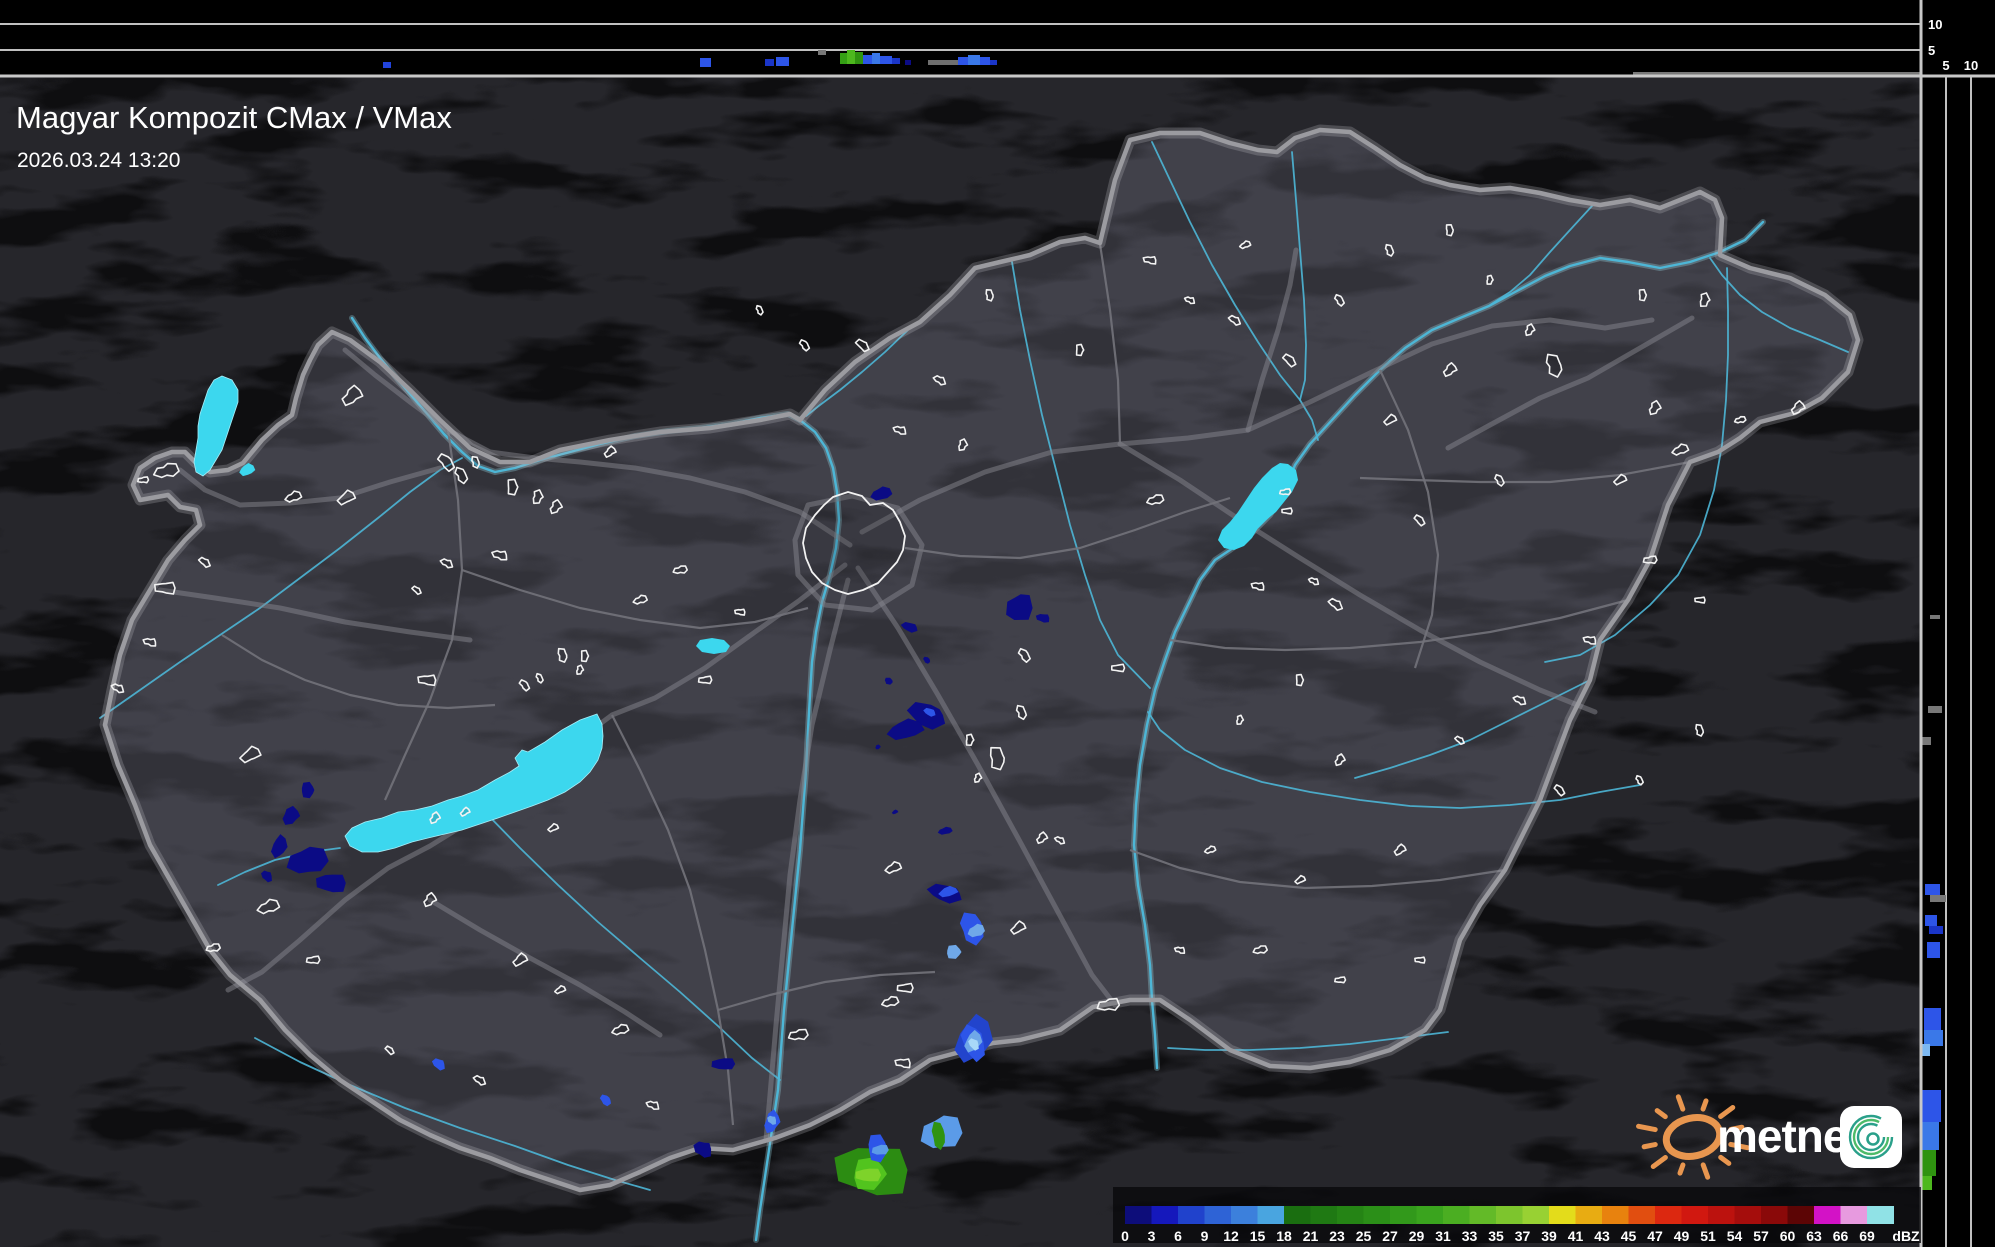 The height and width of the screenshot is (1247, 1995). What do you see at coordinates (1788, 1236) in the screenshot?
I see `legend-tick-label: 60` at bounding box center [1788, 1236].